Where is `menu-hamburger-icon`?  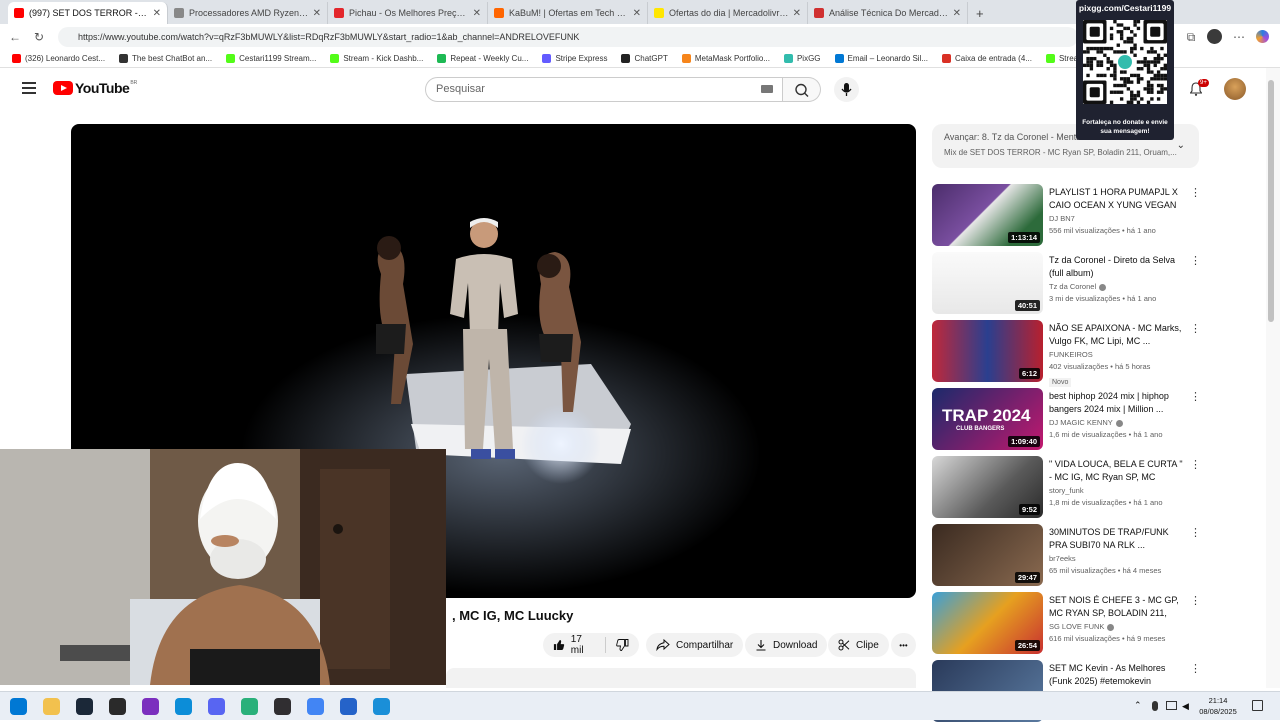 menu-hamburger-icon is located at coordinates (29, 88).